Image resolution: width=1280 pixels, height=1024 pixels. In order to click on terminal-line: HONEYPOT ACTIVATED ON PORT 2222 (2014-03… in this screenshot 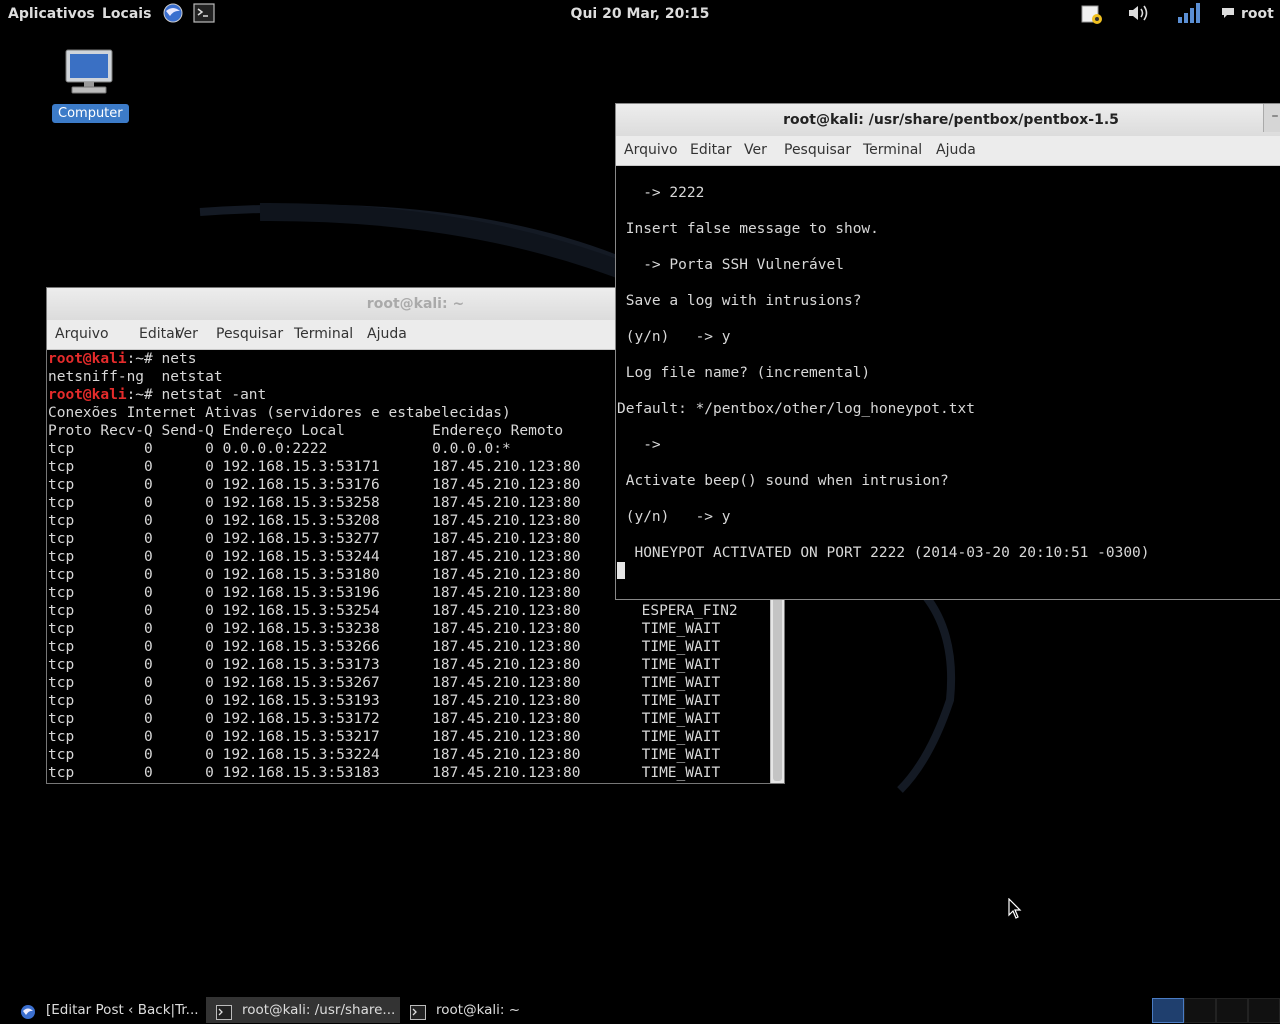, I will do `click(883, 553)`.